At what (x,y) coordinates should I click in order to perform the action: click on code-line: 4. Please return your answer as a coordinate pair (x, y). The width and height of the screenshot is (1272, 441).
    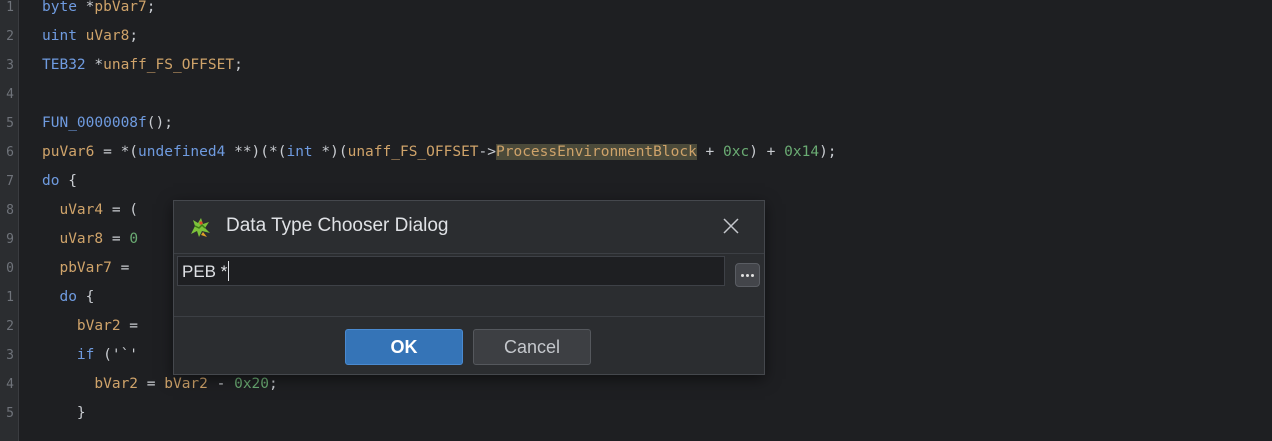
    Looking at the image, I should click on (636, 94).